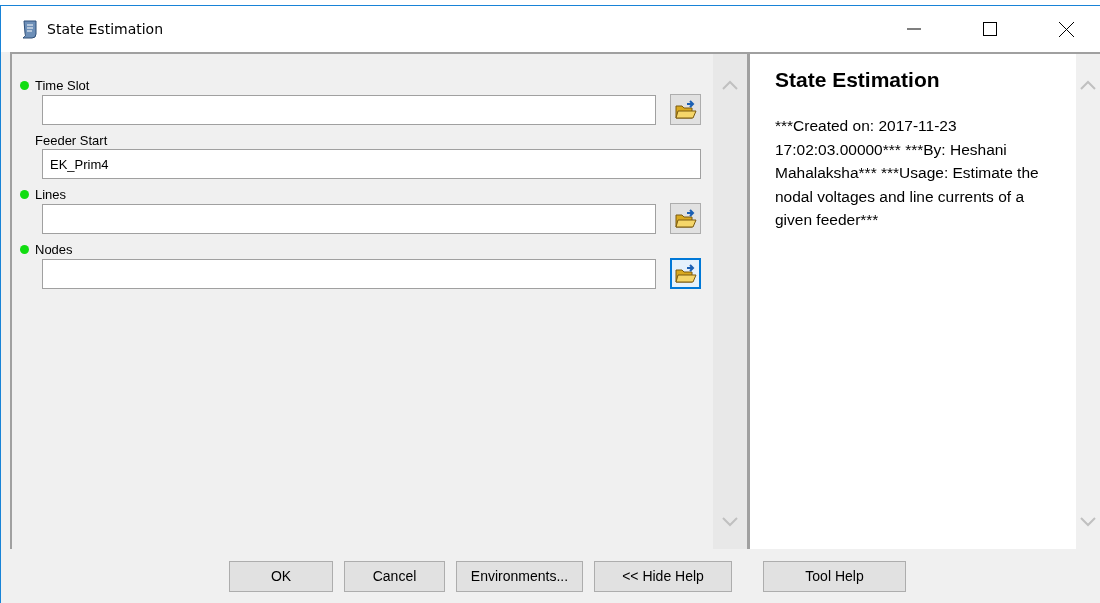  What do you see at coordinates (106, 29) in the screenshot?
I see `window-title: State Estimation` at bounding box center [106, 29].